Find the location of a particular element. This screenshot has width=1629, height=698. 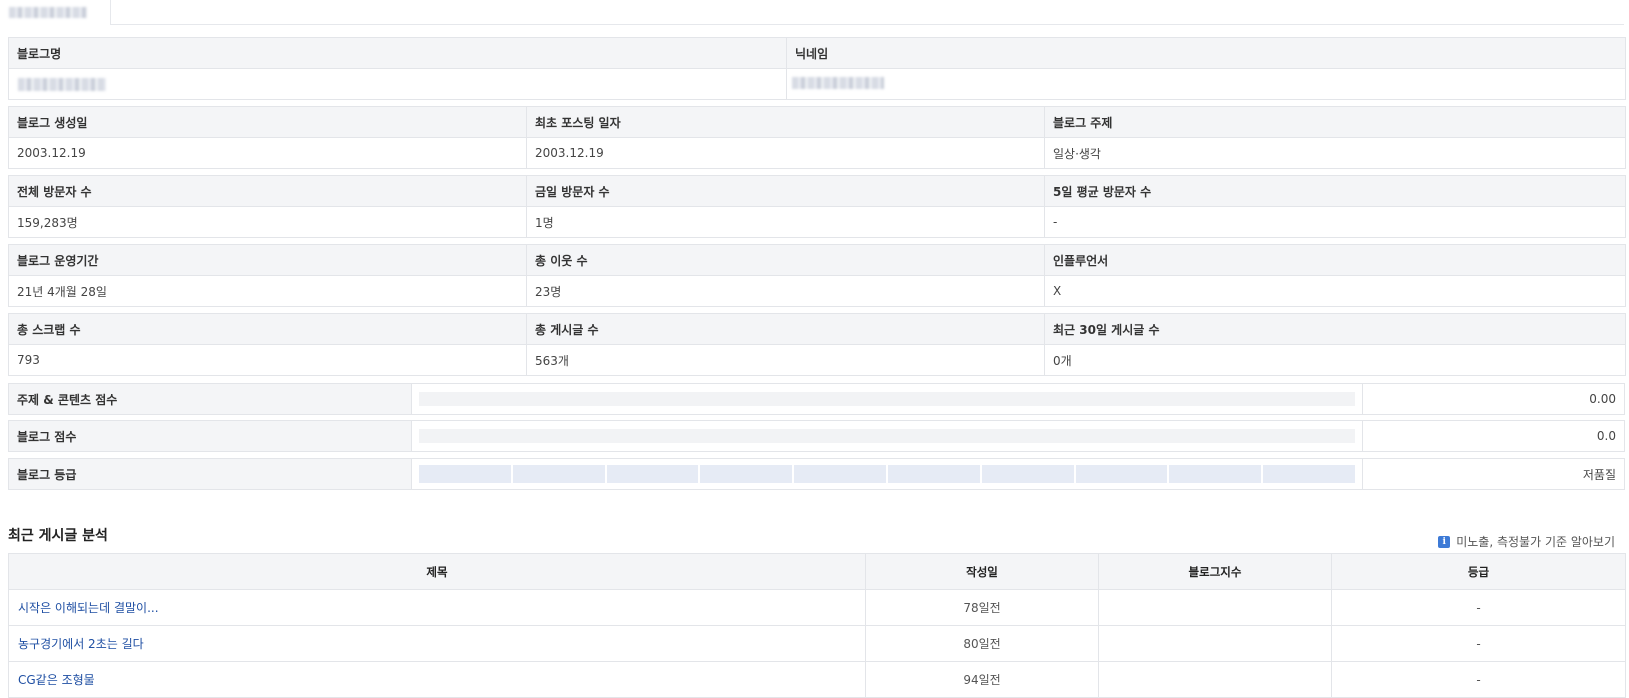

recent-posts-title: 최근 게시글 분석 is located at coordinates (58, 536).